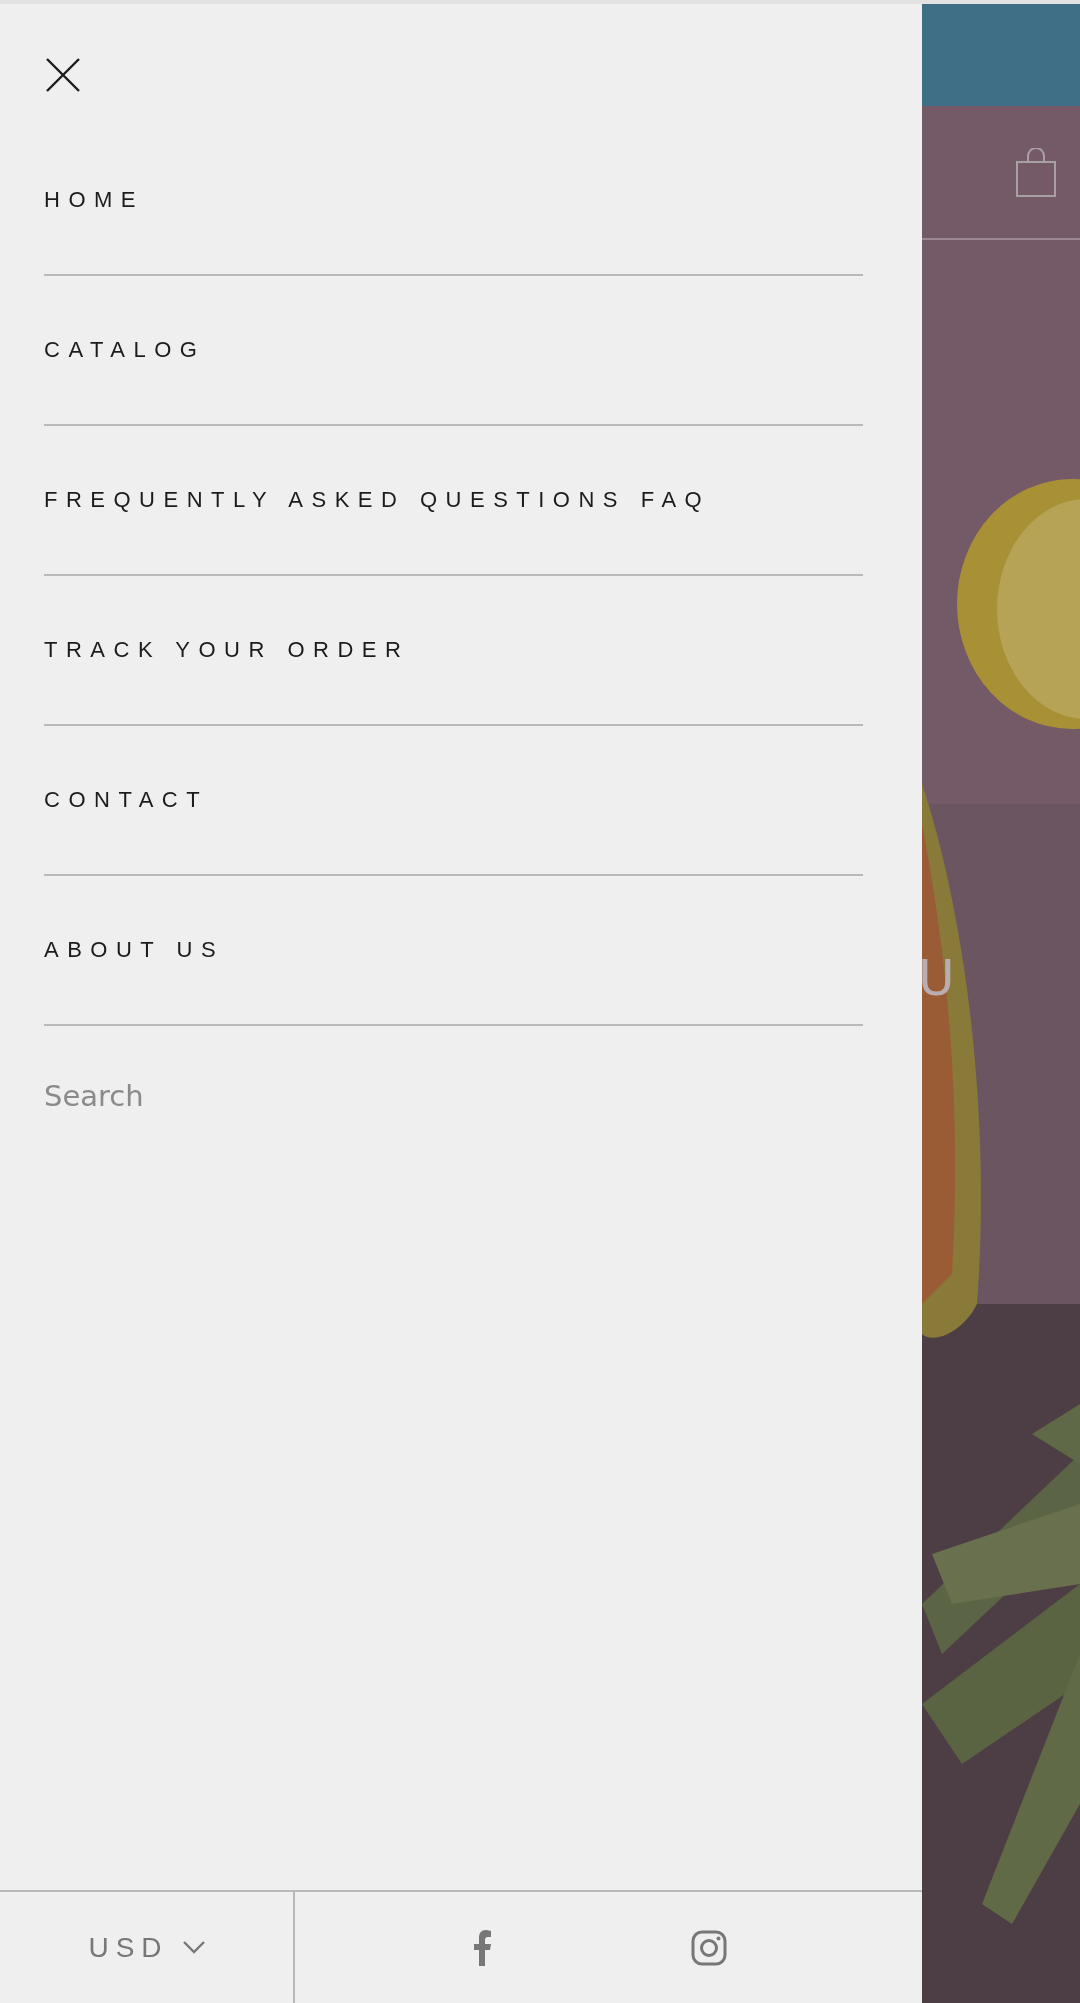 The width and height of the screenshot is (1080, 2003). I want to click on search-field: Search, so click(453, 1096).